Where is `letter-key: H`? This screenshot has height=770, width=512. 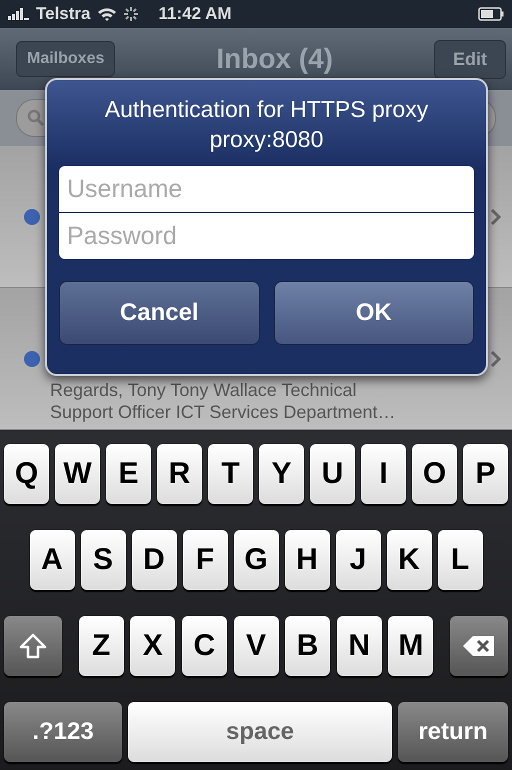
letter-key: H is located at coordinates (307, 560).